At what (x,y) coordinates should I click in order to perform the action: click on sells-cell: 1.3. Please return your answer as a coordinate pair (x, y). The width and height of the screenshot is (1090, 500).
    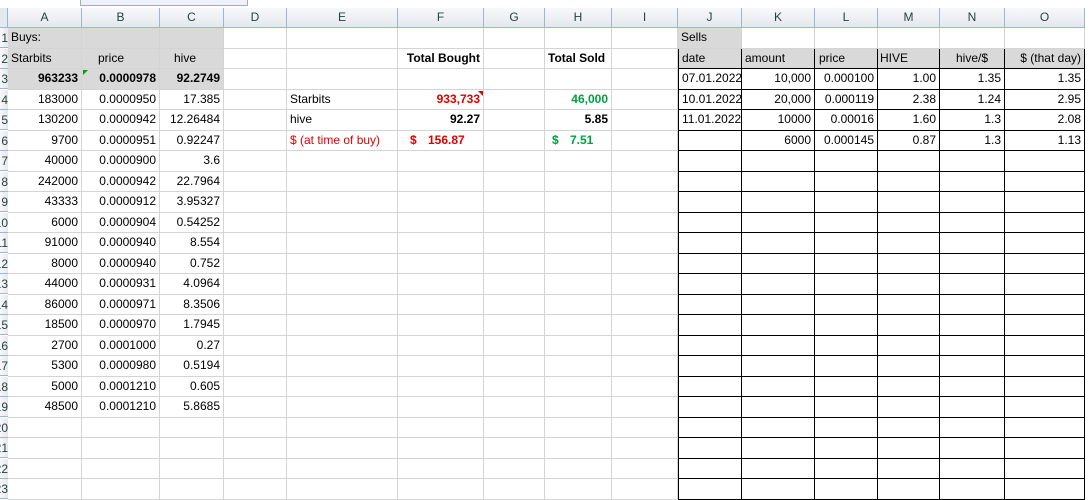
    Looking at the image, I should click on (972, 120).